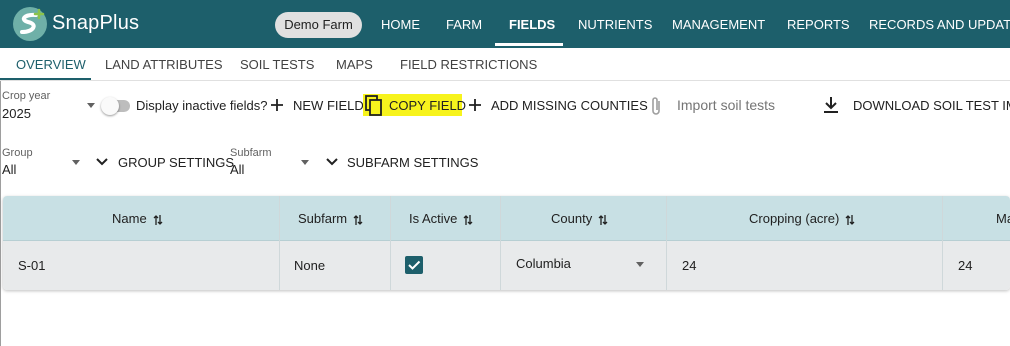 This screenshot has width=1010, height=346. What do you see at coordinates (427, 105) in the screenshot?
I see `copy-field-button: COPY FIELD` at bounding box center [427, 105].